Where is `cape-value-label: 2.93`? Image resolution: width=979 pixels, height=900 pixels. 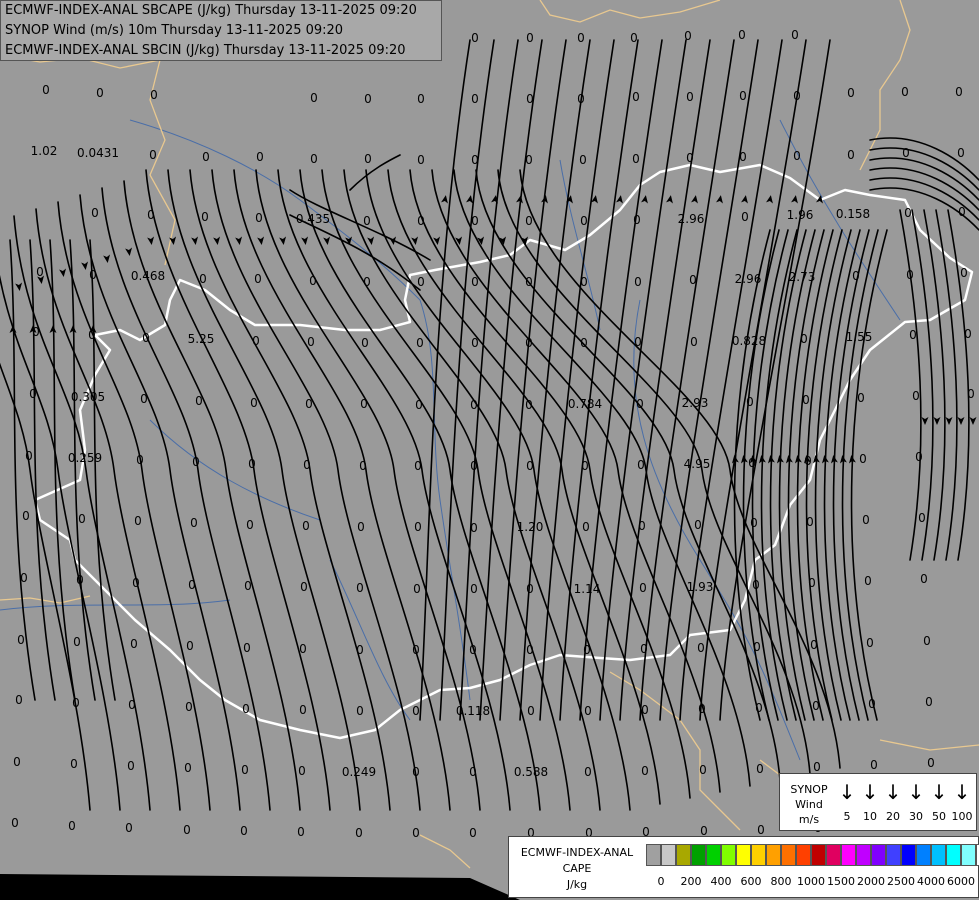
cape-value-label: 2.93 is located at coordinates (695, 403).